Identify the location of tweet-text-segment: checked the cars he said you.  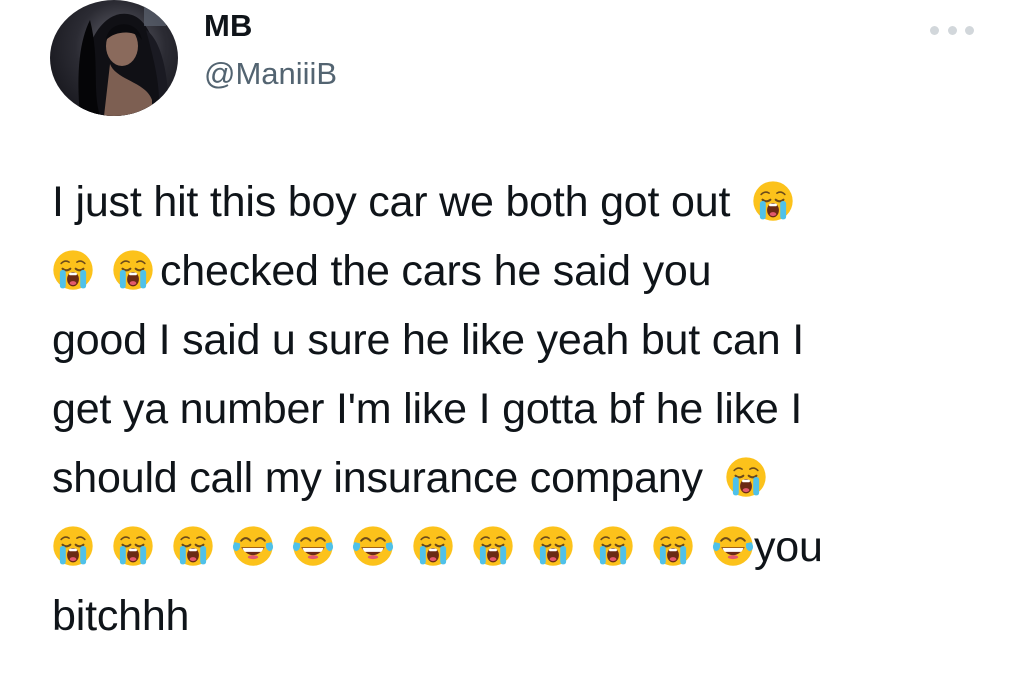
(436, 271).